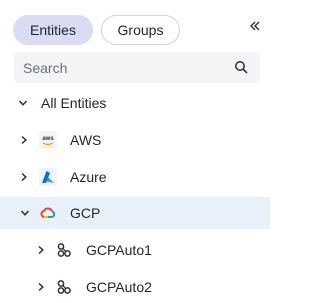  I want to click on tab-groups: Groups, so click(140, 30).